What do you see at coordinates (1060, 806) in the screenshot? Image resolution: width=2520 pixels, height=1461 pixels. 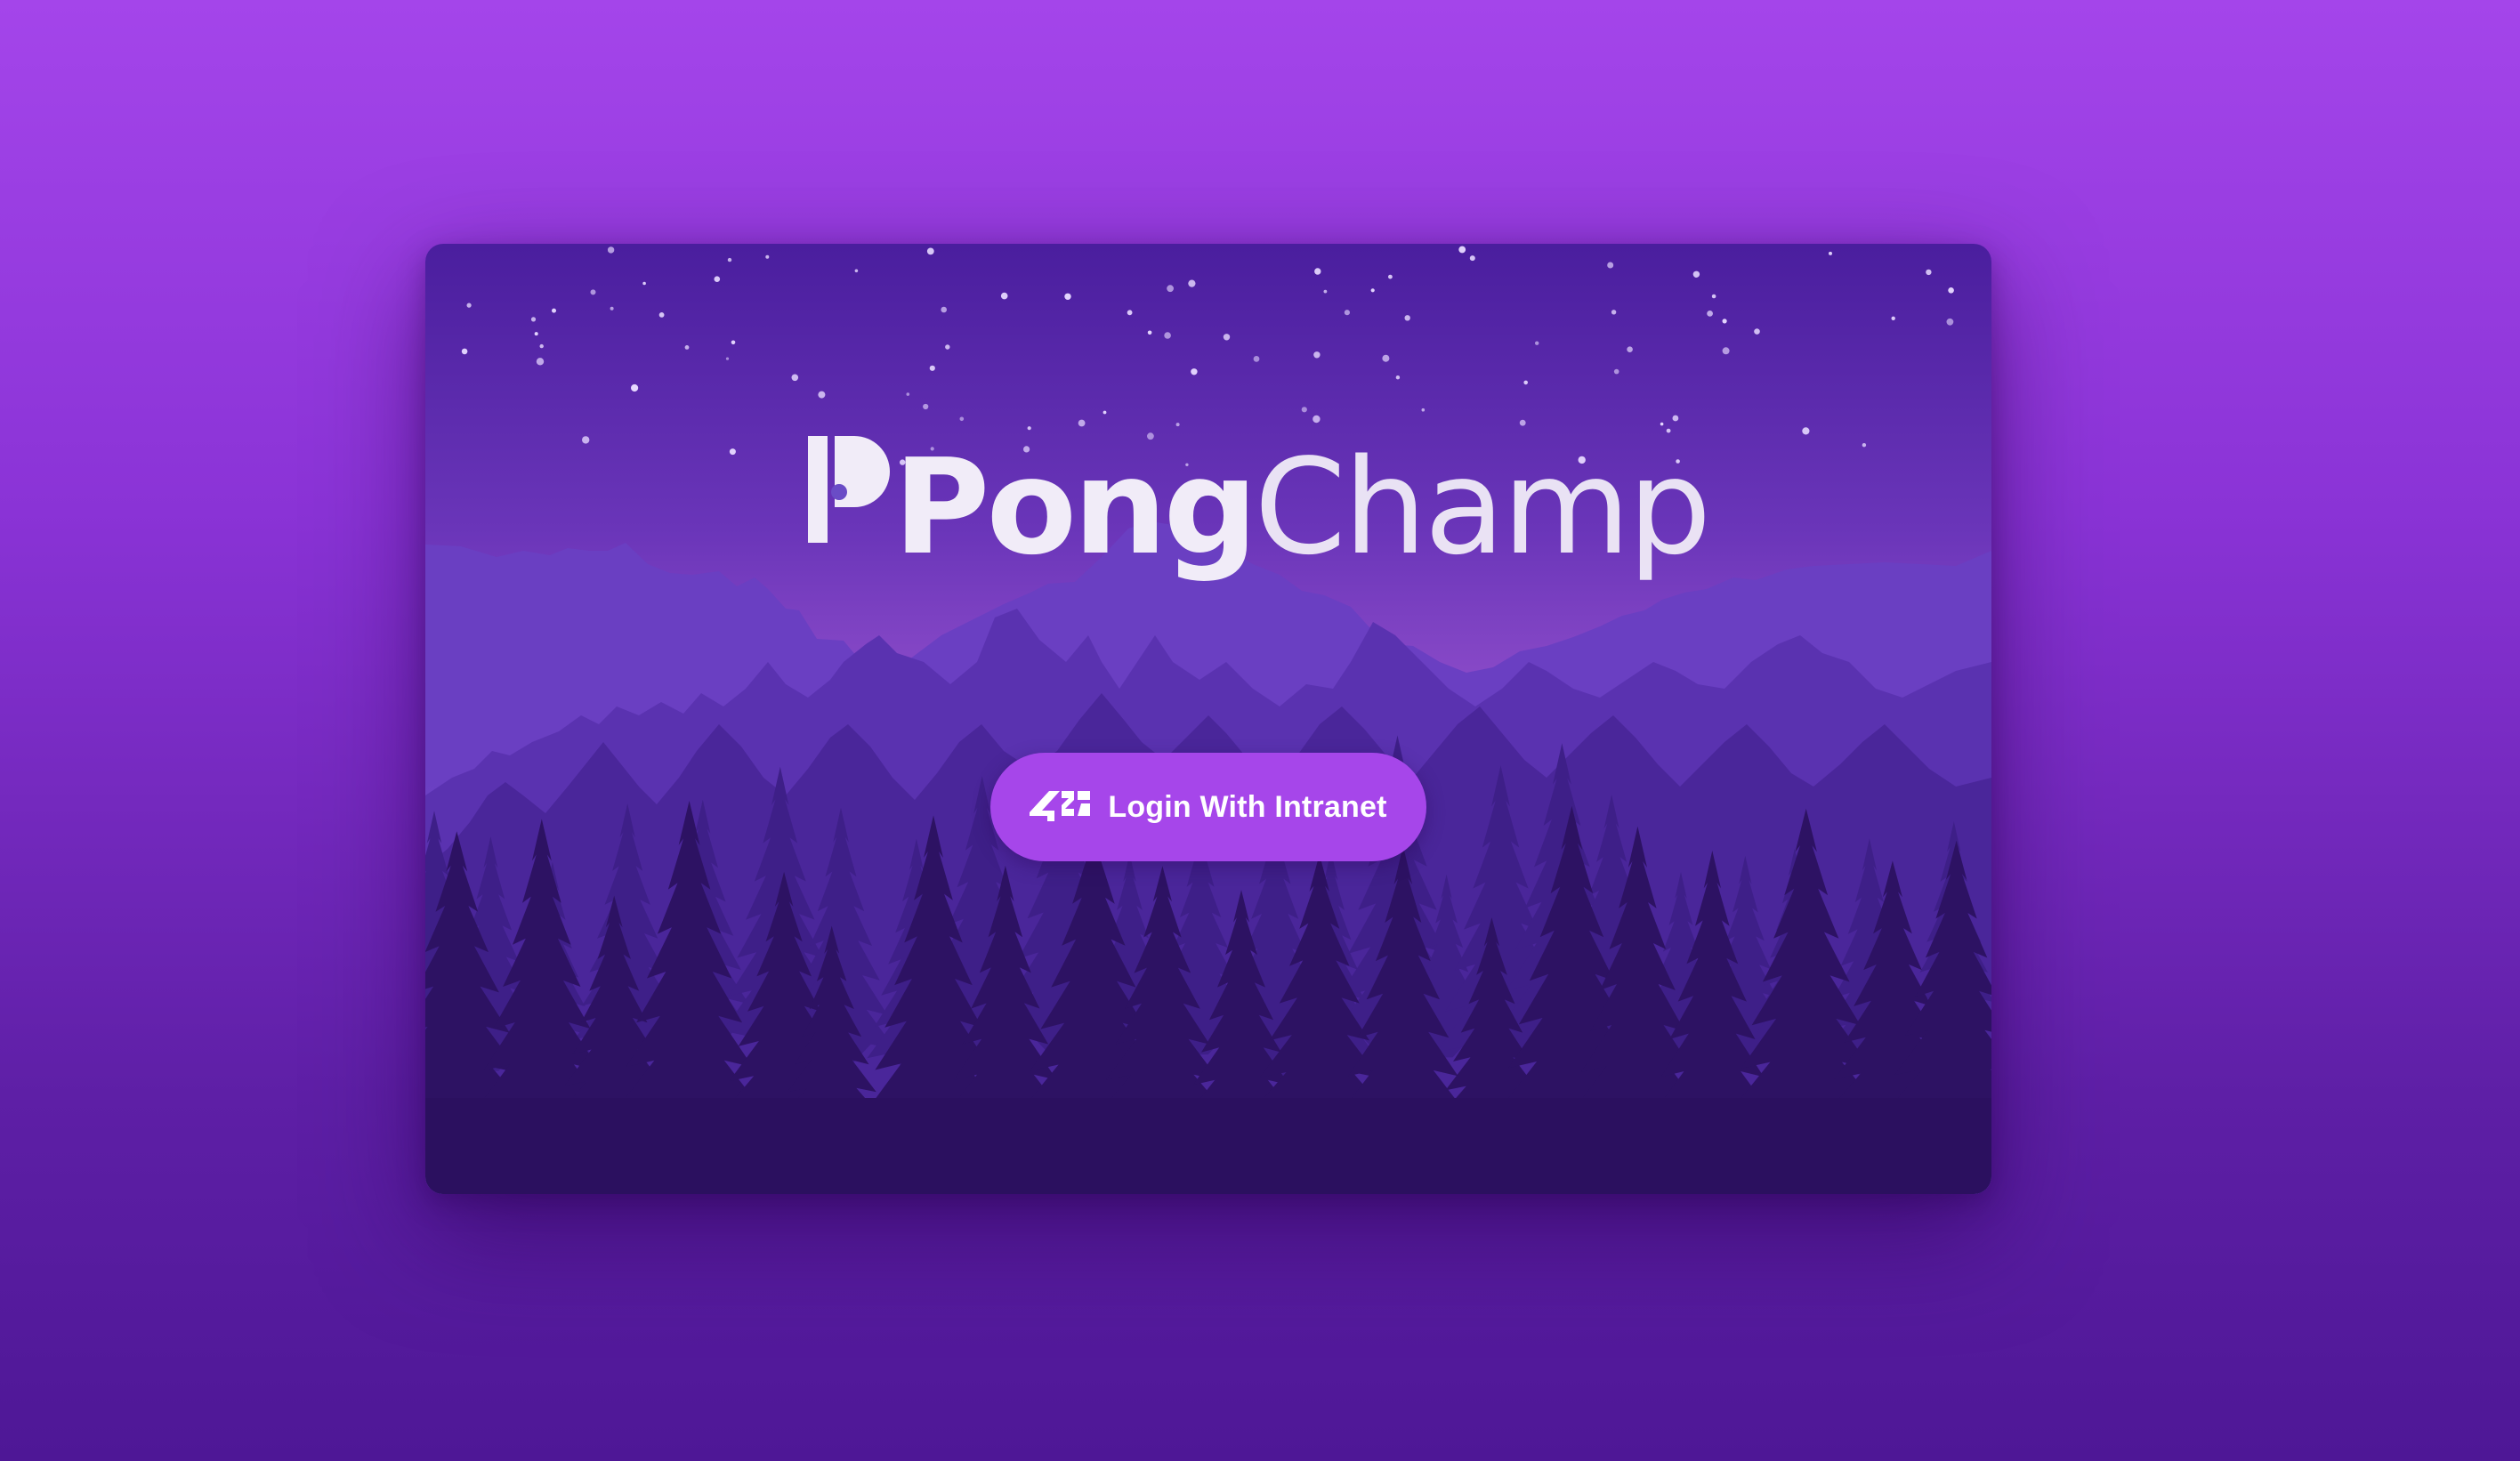 I see `42-logo-icon` at bounding box center [1060, 806].